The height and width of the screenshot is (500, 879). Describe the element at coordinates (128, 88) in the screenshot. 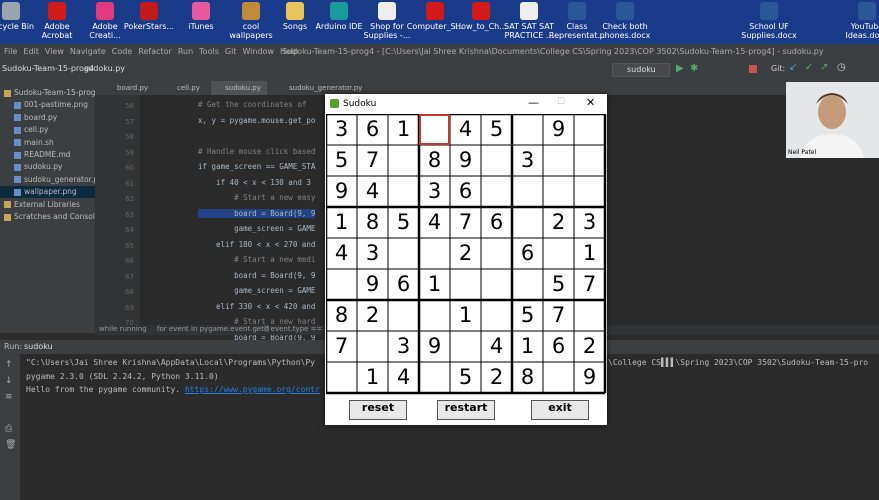

I see `editor-tab: board.py` at that location.